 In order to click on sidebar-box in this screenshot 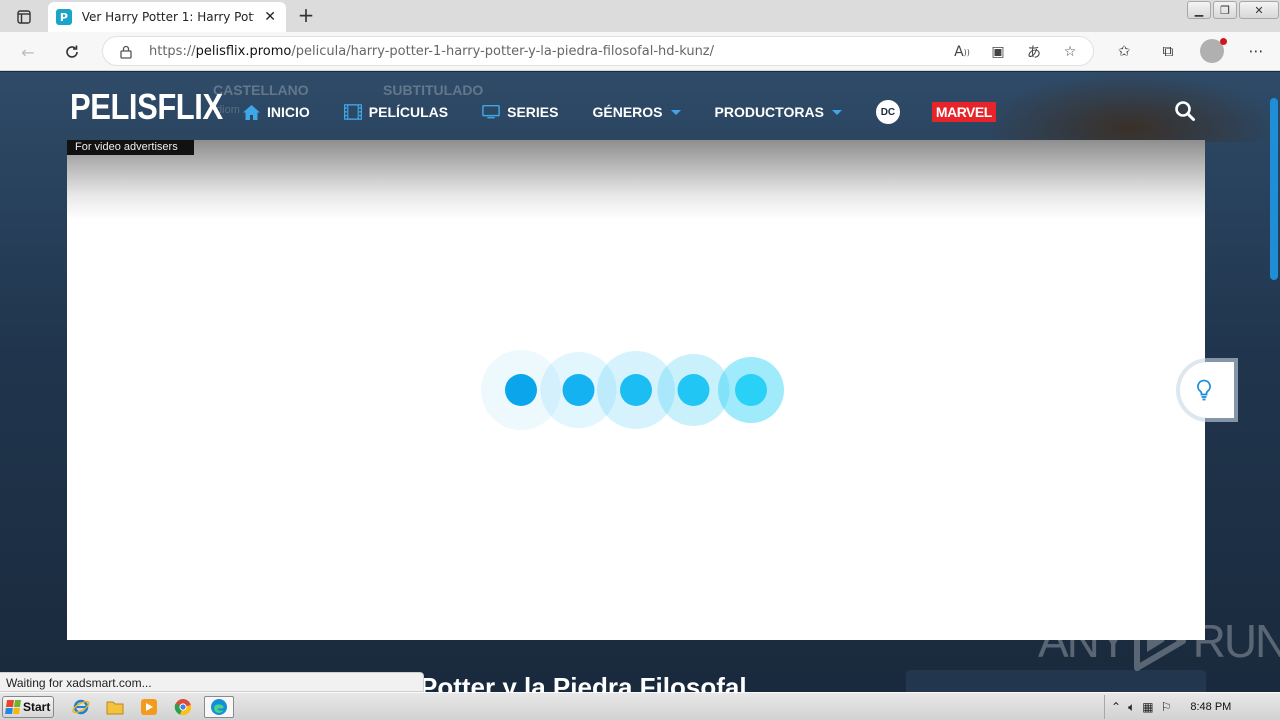, I will do `click(1056, 681)`.